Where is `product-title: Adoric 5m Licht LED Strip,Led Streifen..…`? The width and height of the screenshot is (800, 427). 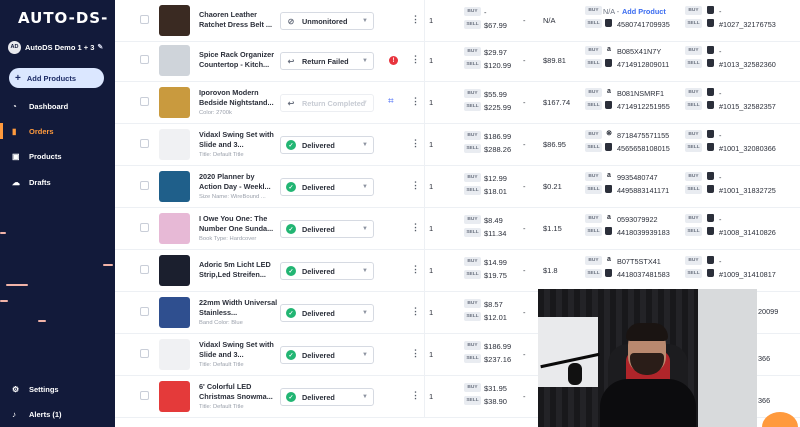 product-title: Adoric 5m Licht LED Strip,Led Streifen..… is located at coordinates (239, 270).